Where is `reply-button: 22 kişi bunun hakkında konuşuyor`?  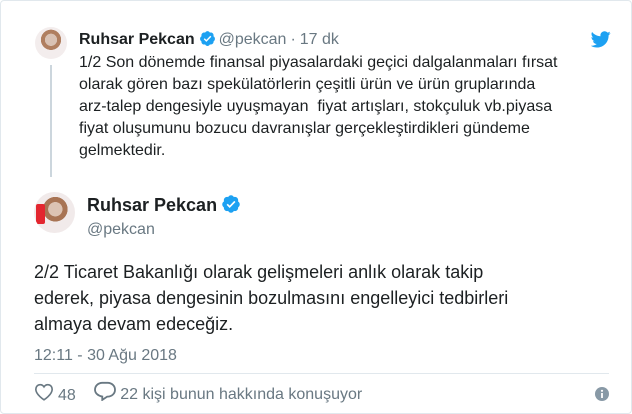 reply-button: 22 kişi bunun hakkında konuşuyor is located at coordinates (228, 394).